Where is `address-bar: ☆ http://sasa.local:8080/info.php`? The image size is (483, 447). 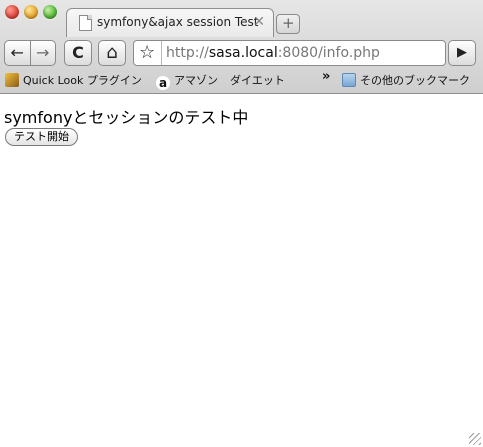
address-bar: ☆ http://sasa.local:8080/info.php is located at coordinates (289, 53).